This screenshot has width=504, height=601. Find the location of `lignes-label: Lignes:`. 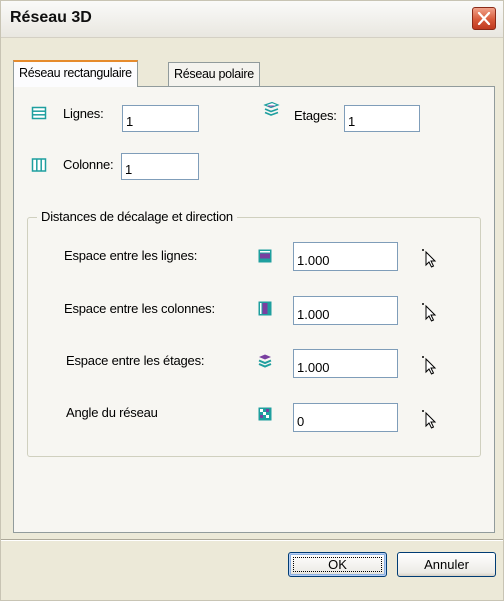

lignes-label: Lignes: is located at coordinates (83, 113).